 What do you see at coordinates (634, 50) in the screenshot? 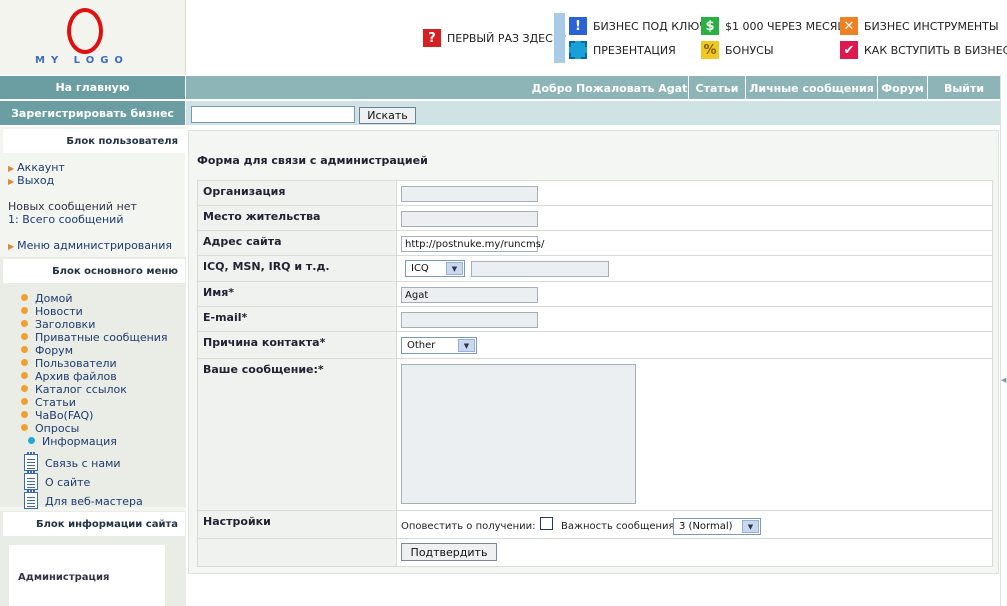
I see `header-link-label: ПРЕЗЕНТАЦИЯ` at bounding box center [634, 50].